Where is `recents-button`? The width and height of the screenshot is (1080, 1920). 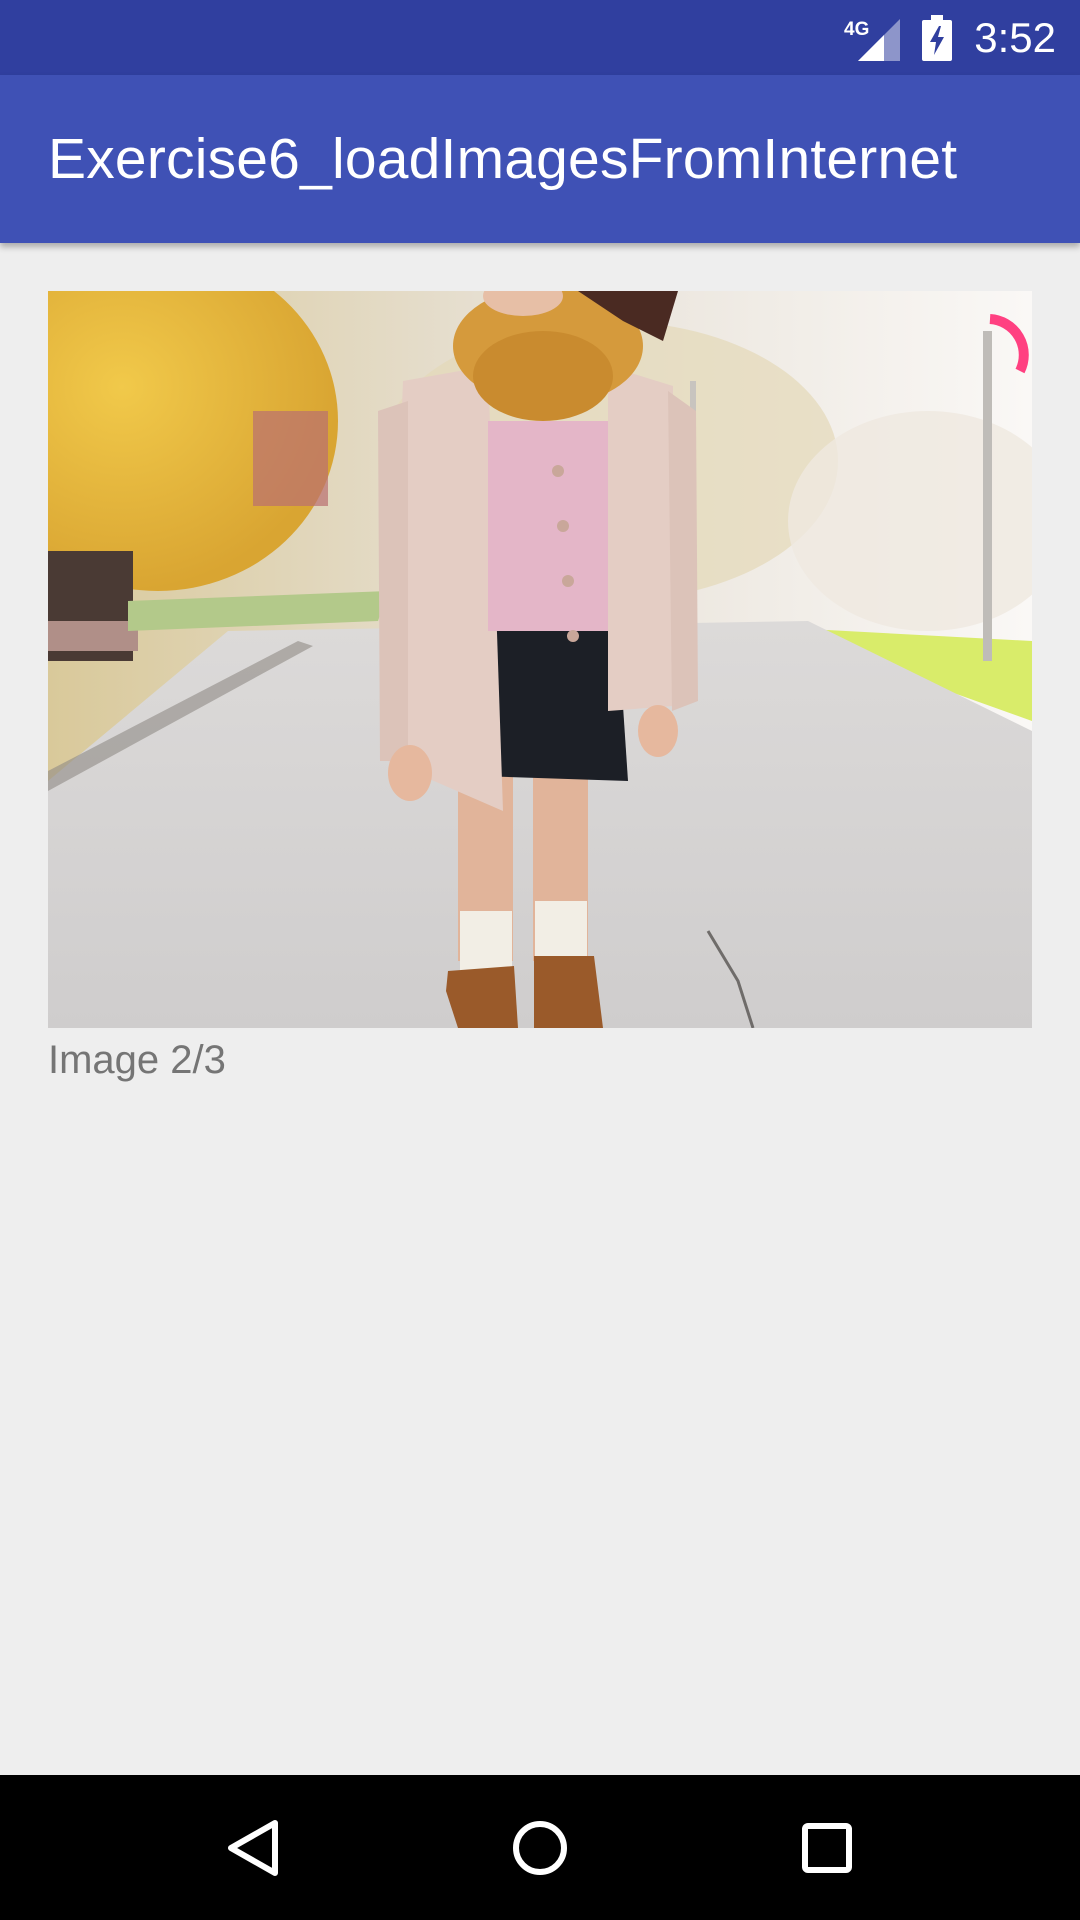 recents-button is located at coordinates (827, 1848).